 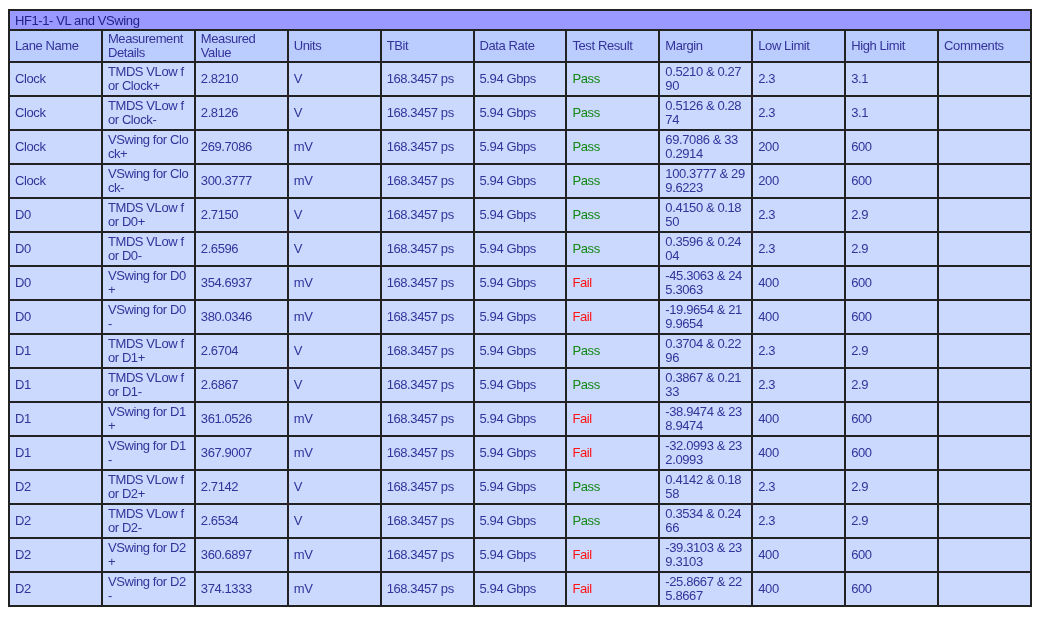 What do you see at coordinates (706, 351) in the screenshot?
I see `table-cell: 0.3704 & 0.2296` at bounding box center [706, 351].